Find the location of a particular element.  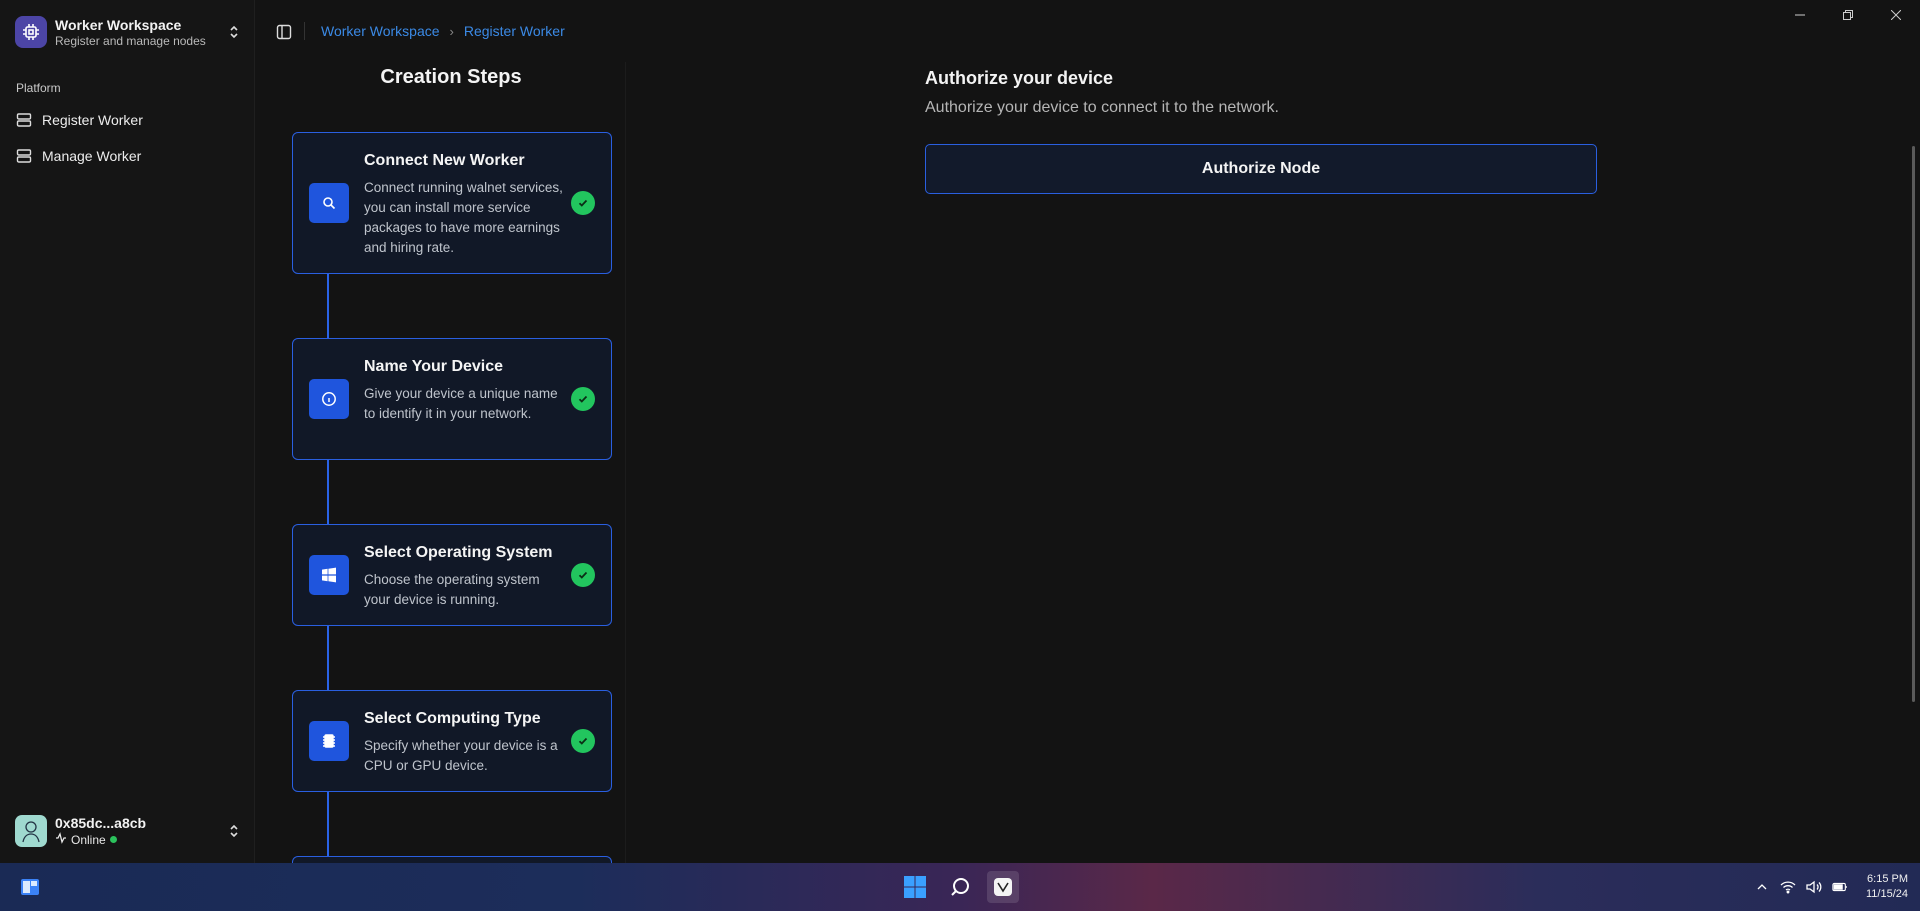

breadcrumb-current: Register Worker is located at coordinates (514, 31).